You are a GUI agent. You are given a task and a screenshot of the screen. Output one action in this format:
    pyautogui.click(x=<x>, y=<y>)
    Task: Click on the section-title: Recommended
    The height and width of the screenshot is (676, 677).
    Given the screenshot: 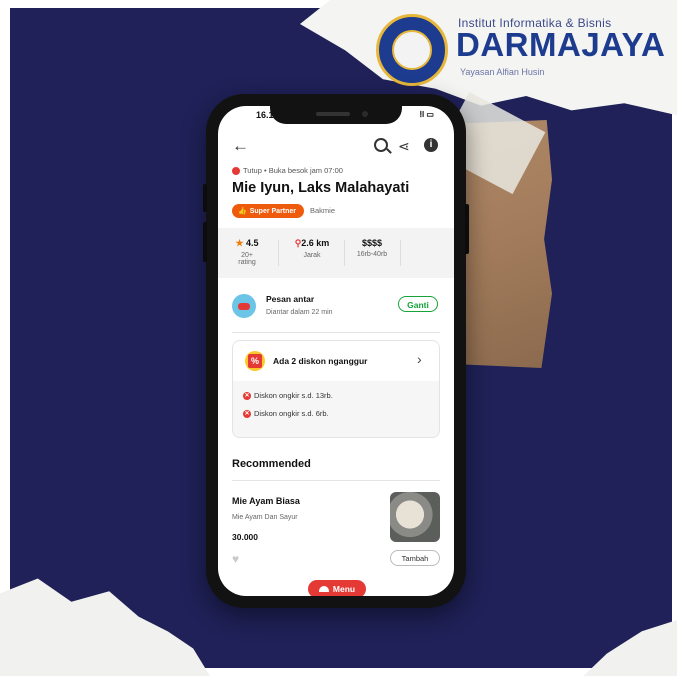 What is the action you would take?
    pyautogui.click(x=271, y=464)
    